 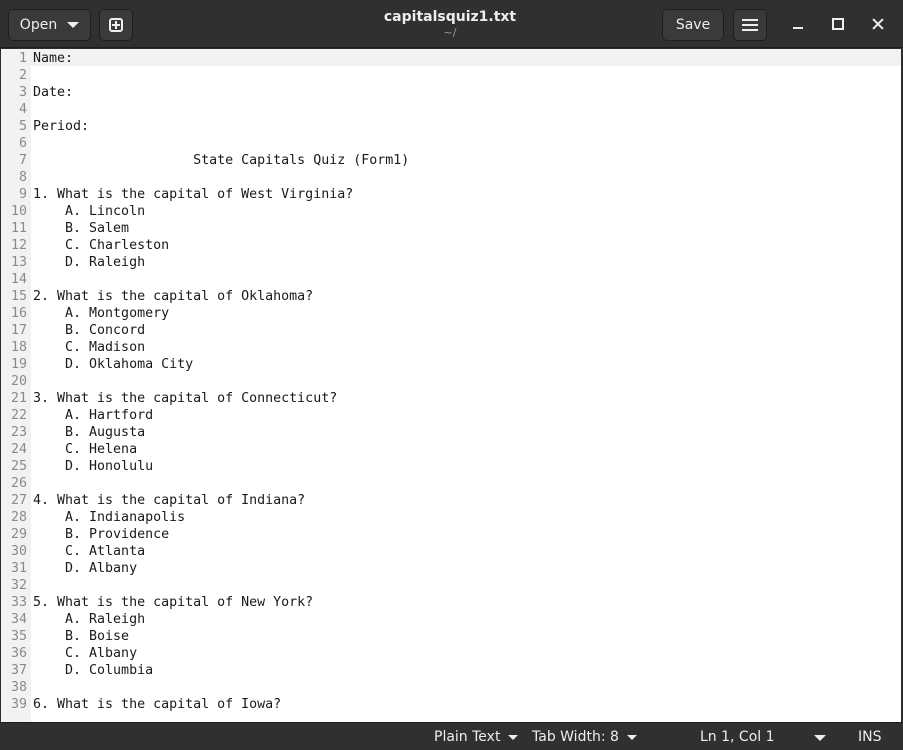 What do you see at coordinates (451, 500) in the screenshot?
I see `text-line: 27 4. What is the capital of Indiana?` at bounding box center [451, 500].